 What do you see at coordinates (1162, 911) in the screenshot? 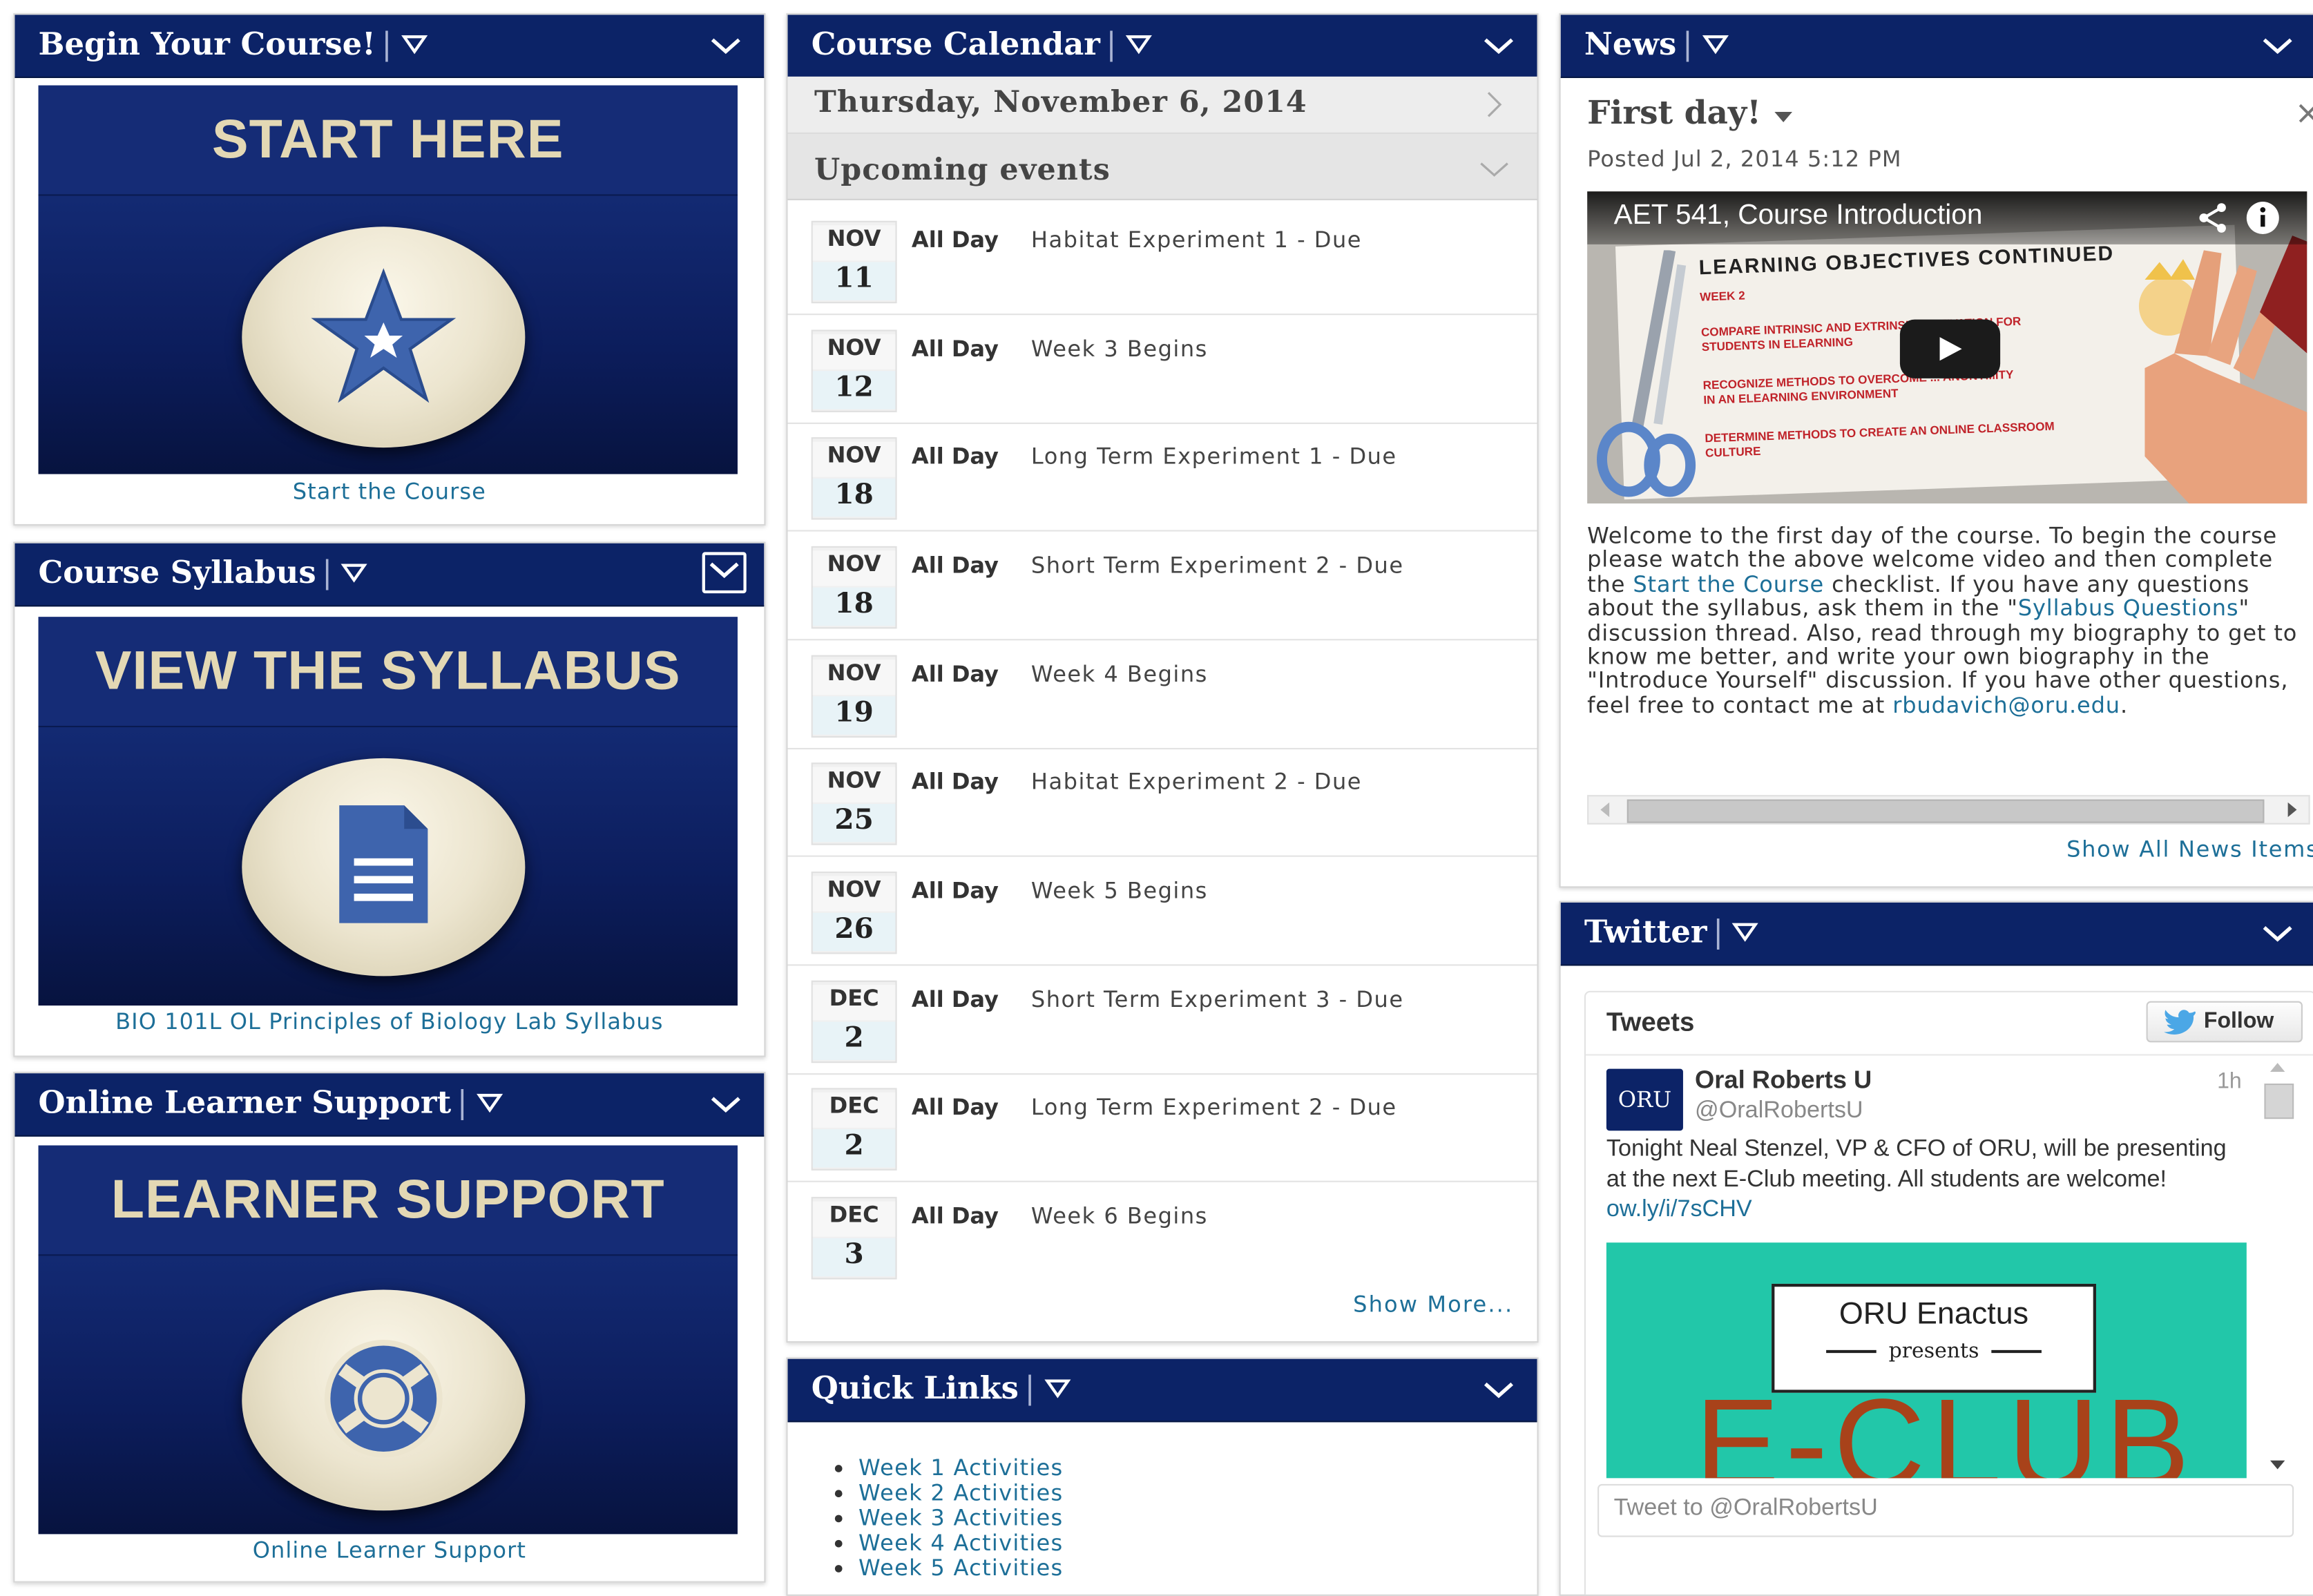
I see `calendar-event: NOV 26 All Day Week 5 Begins` at bounding box center [1162, 911].